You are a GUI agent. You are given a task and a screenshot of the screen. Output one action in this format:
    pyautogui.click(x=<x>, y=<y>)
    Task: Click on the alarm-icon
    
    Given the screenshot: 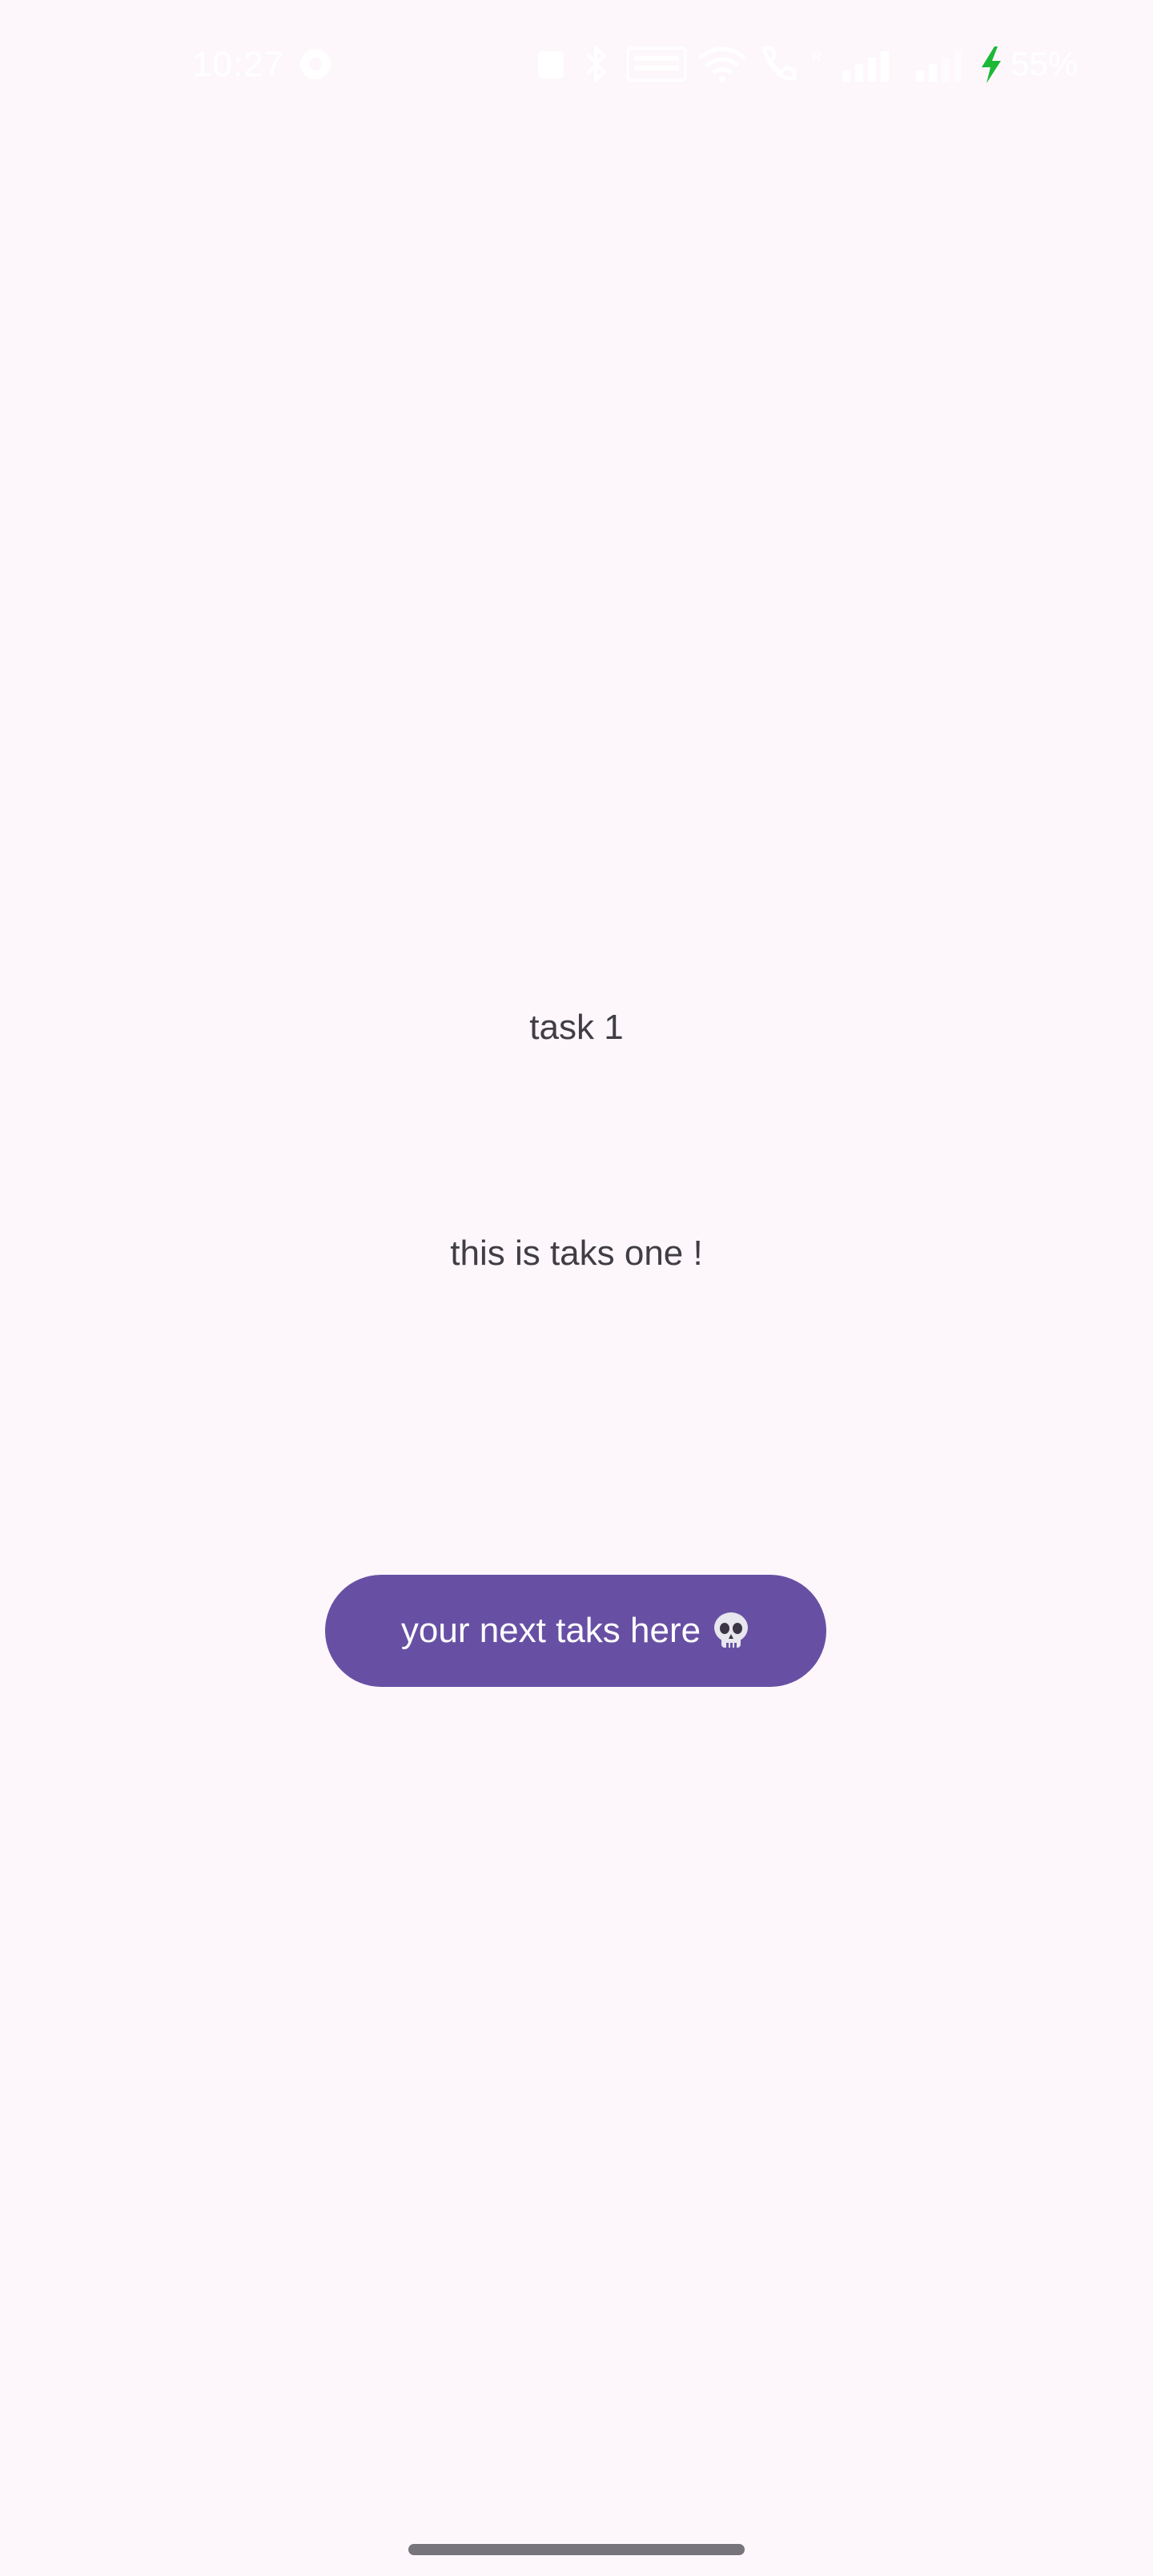 What is the action you would take?
    pyautogui.click(x=551, y=64)
    